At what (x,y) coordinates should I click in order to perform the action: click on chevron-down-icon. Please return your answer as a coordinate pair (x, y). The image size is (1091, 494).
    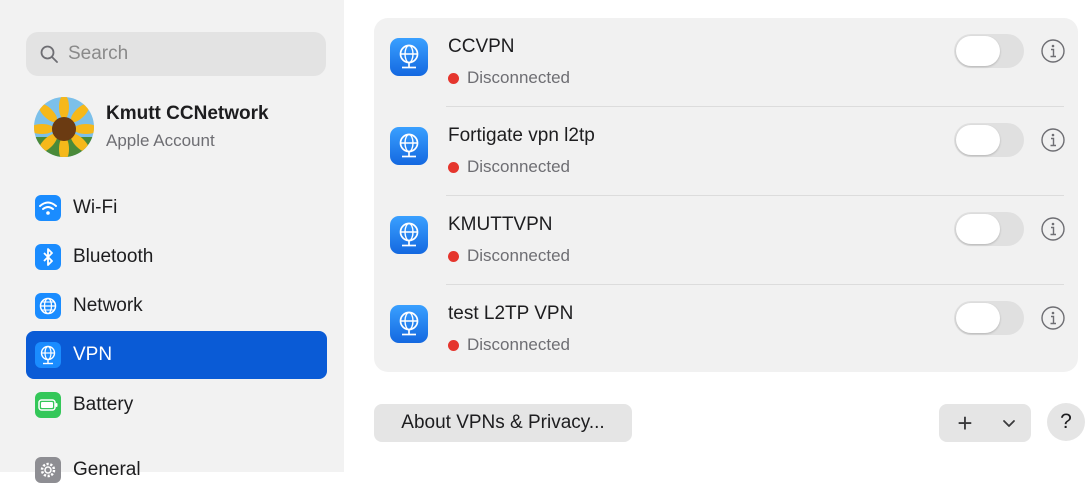
    Looking at the image, I should click on (1009, 423).